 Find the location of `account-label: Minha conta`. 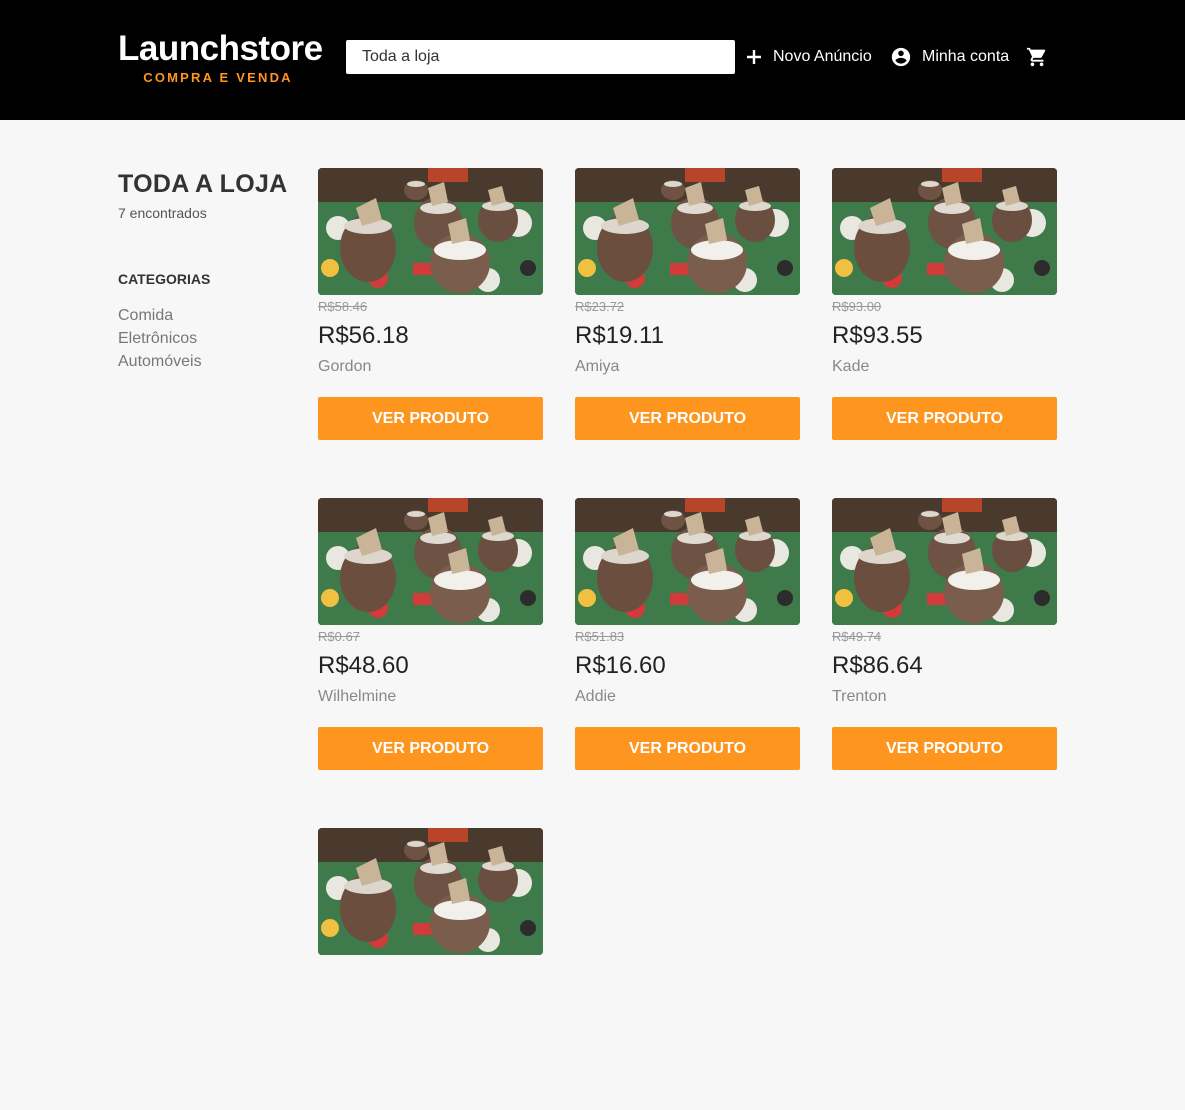

account-label: Minha conta is located at coordinates (966, 56).